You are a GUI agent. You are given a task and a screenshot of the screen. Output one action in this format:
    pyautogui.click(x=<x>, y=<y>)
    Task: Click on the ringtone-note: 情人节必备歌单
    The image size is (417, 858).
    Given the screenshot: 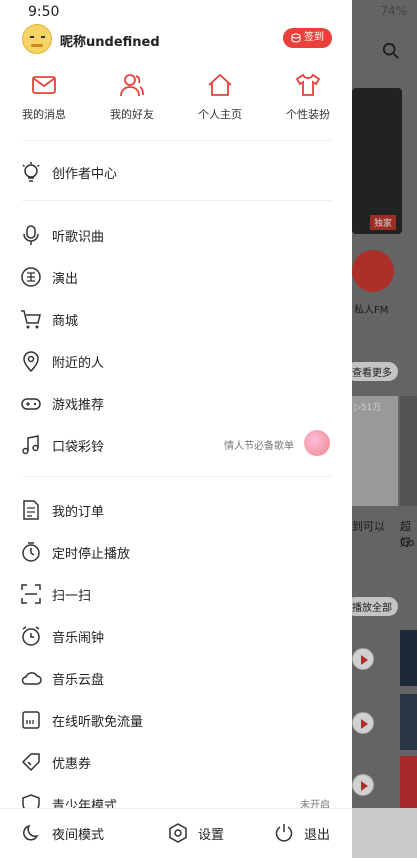 What is the action you would take?
    pyautogui.click(x=259, y=446)
    